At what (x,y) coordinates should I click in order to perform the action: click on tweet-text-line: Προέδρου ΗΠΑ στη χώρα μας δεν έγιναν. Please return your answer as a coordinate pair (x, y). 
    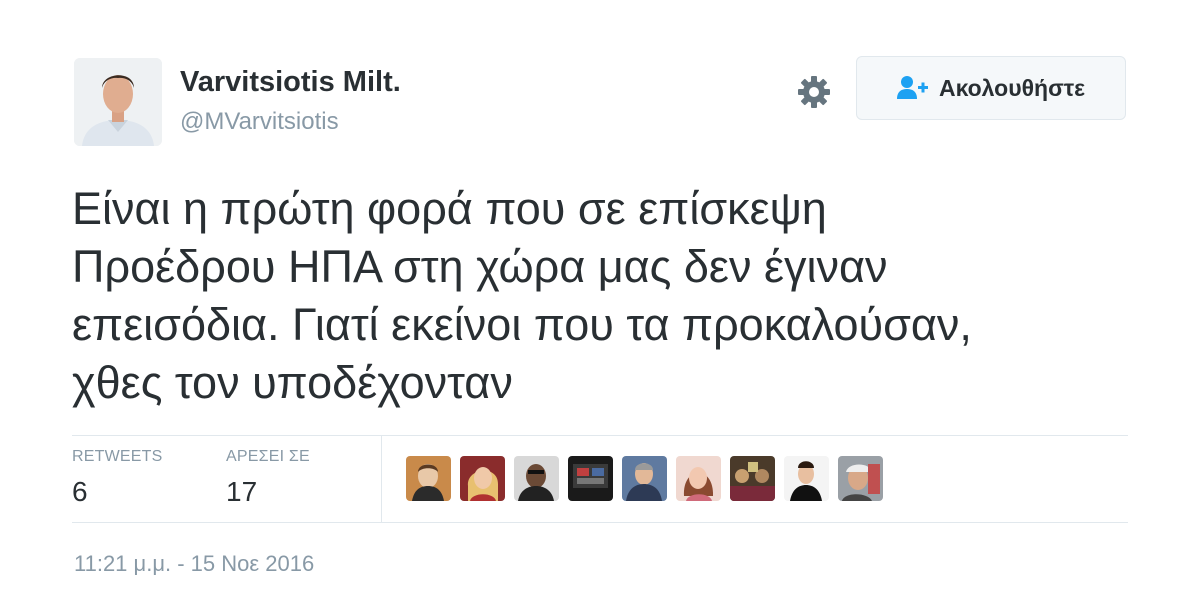
    Looking at the image, I should click on (480, 266).